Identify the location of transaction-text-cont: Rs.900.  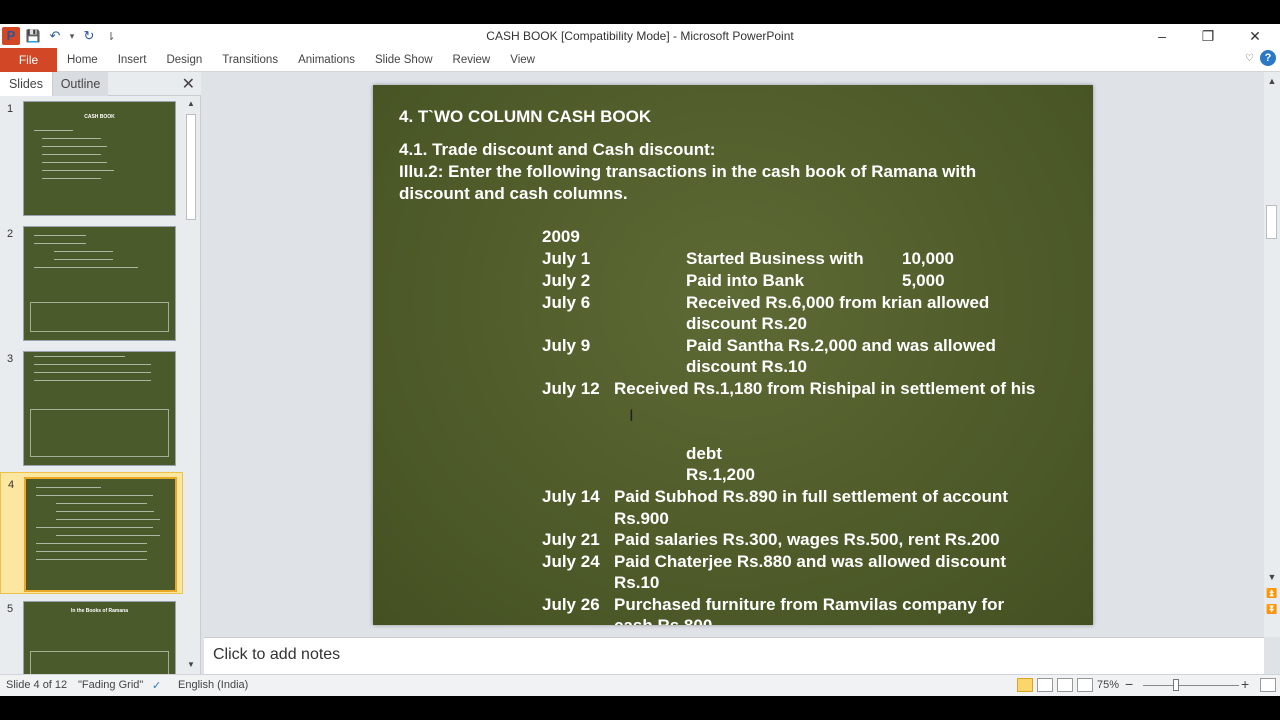
(641, 518).